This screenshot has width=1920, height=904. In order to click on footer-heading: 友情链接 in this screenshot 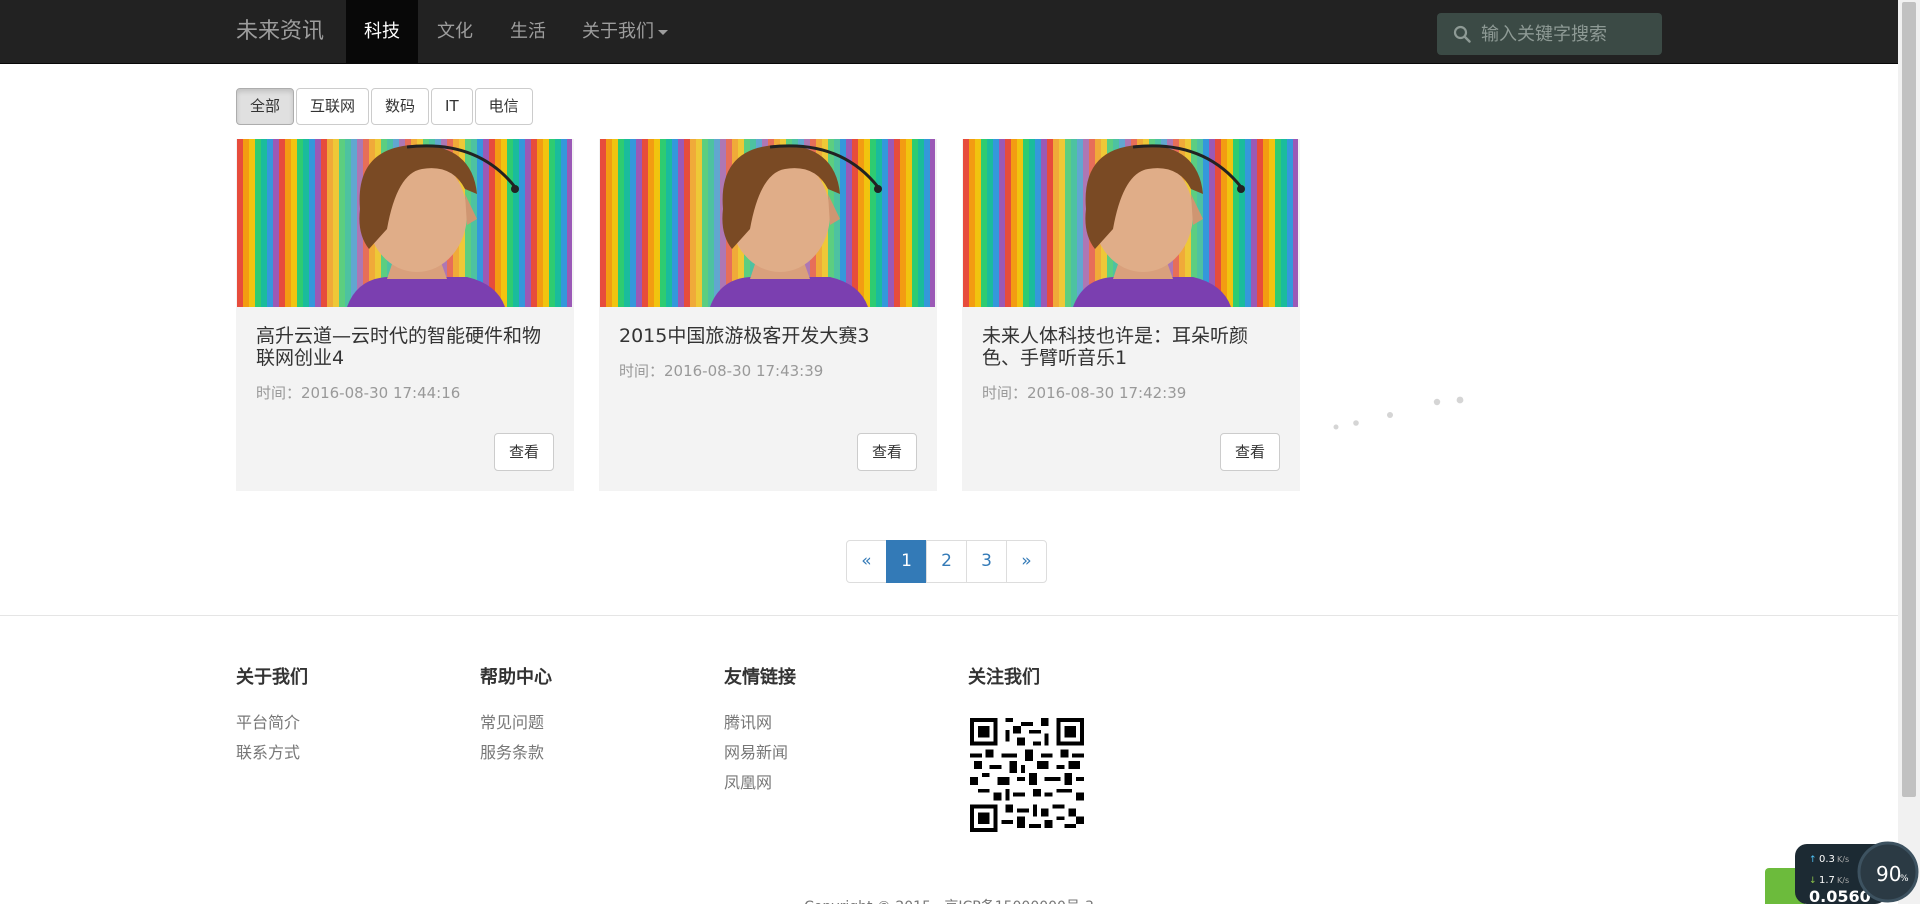, I will do `click(760, 677)`.